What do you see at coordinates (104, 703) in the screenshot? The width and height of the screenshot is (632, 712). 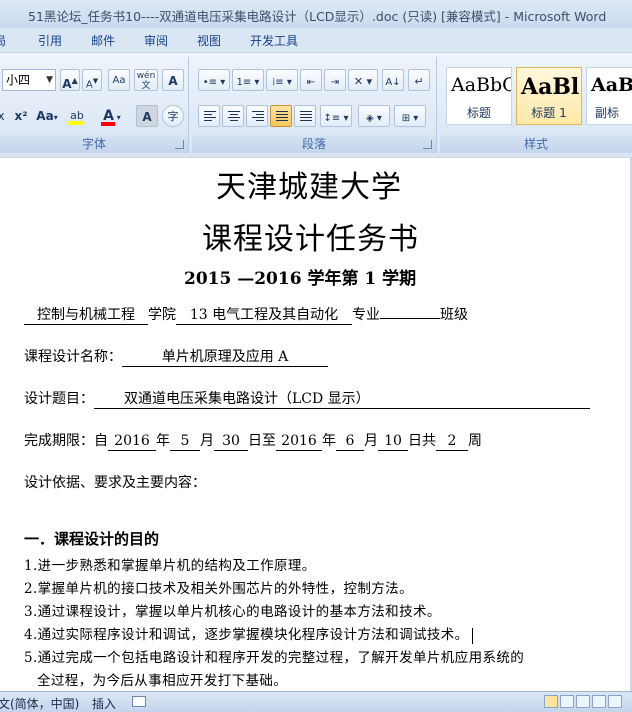 I see `status-insert-mode: 插入` at bounding box center [104, 703].